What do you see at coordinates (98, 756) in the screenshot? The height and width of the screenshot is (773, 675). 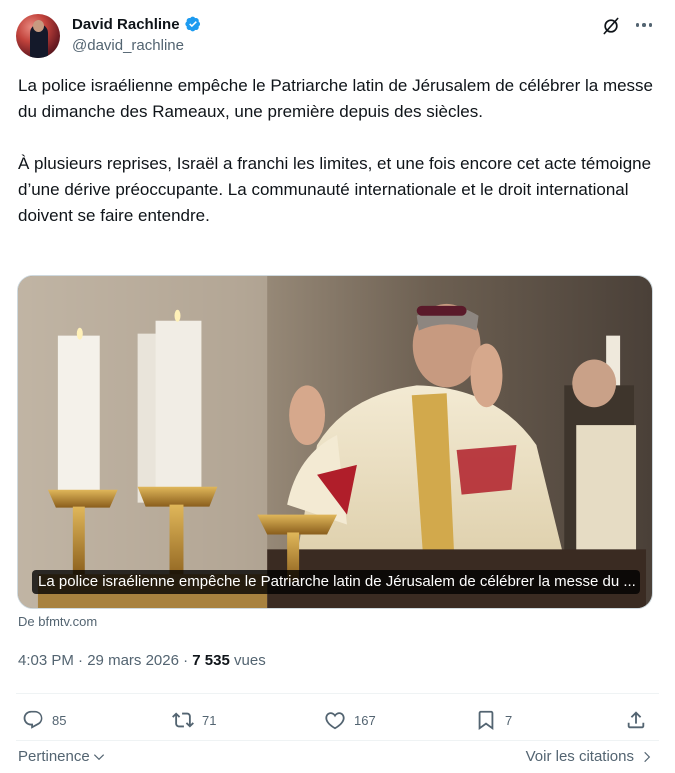 I see `chevron-down-icon` at bounding box center [98, 756].